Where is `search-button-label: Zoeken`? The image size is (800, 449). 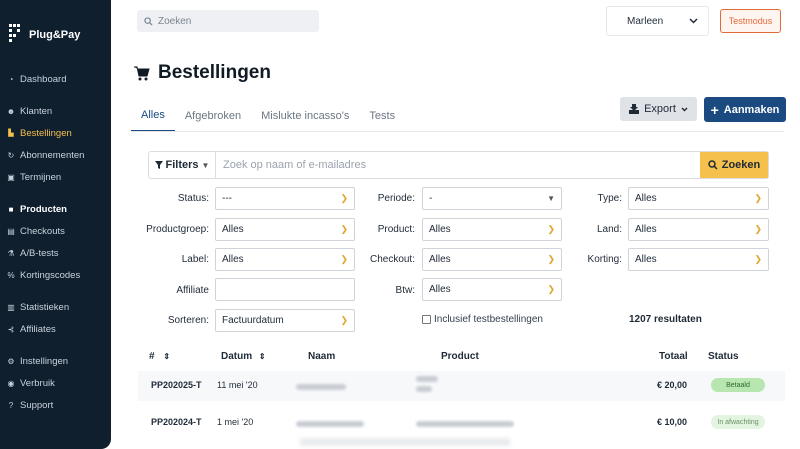
search-button-label: Zoeken is located at coordinates (741, 165).